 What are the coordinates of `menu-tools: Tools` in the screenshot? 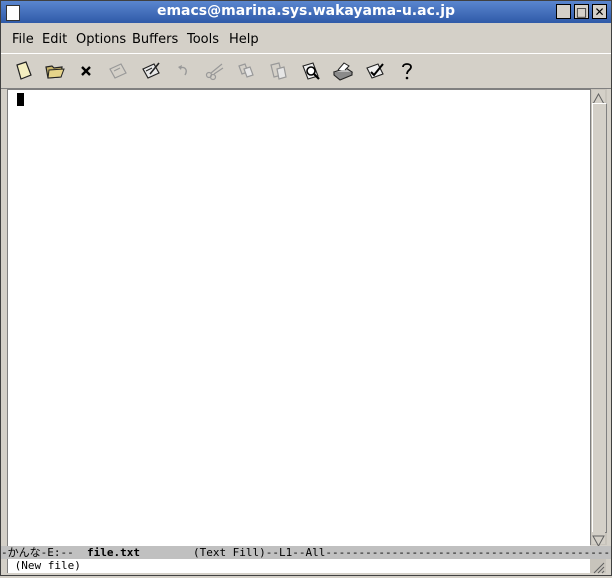 It's located at (203, 39).